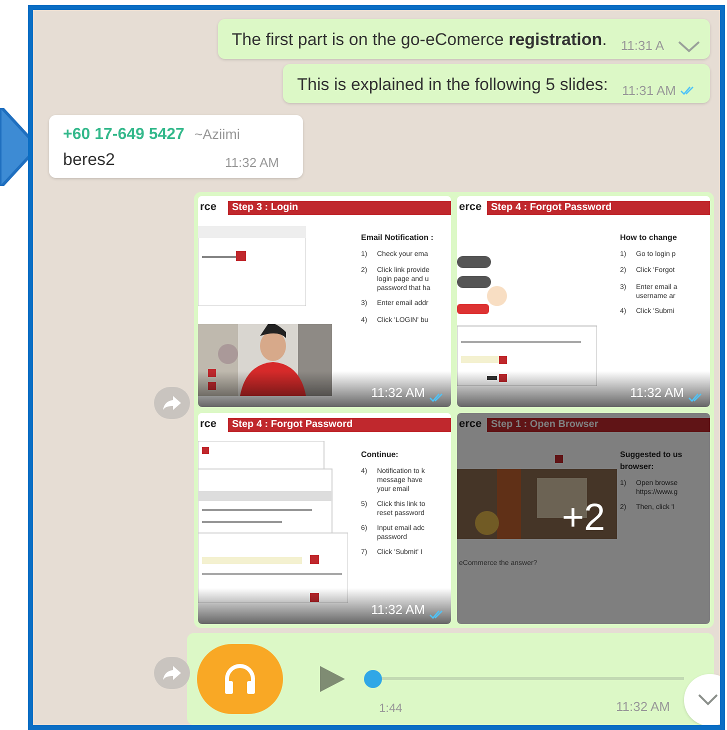 This screenshot has height=730, width=727. What do you see at coordinates (123, 135) in the screenshot?
I see `sender-phone: +60 17-649 5427` at bounding box center [123, 135].